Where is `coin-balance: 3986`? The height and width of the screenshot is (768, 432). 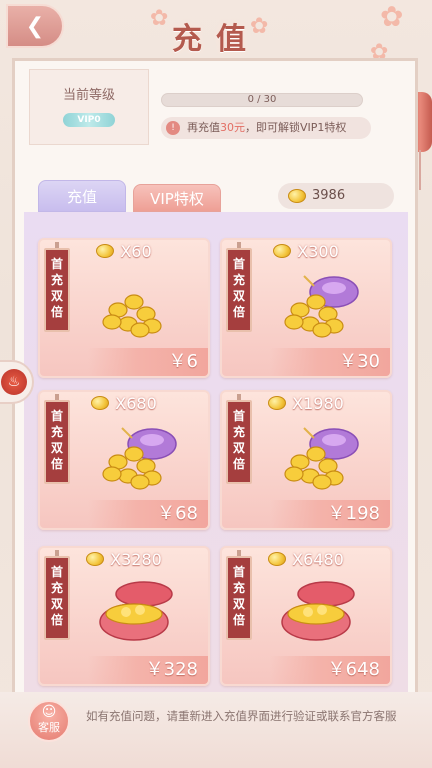 coin-balance: 3986 is located at coordinates (336, 196).